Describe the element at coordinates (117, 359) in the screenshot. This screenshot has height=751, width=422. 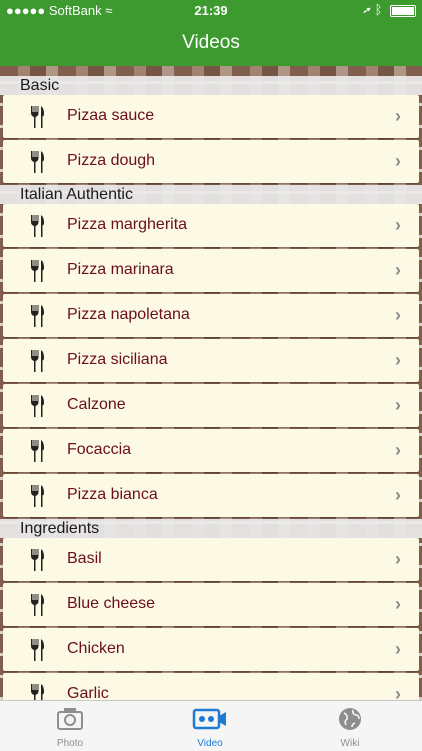
I see `list-item-label: Pizza siciliana` at that location.